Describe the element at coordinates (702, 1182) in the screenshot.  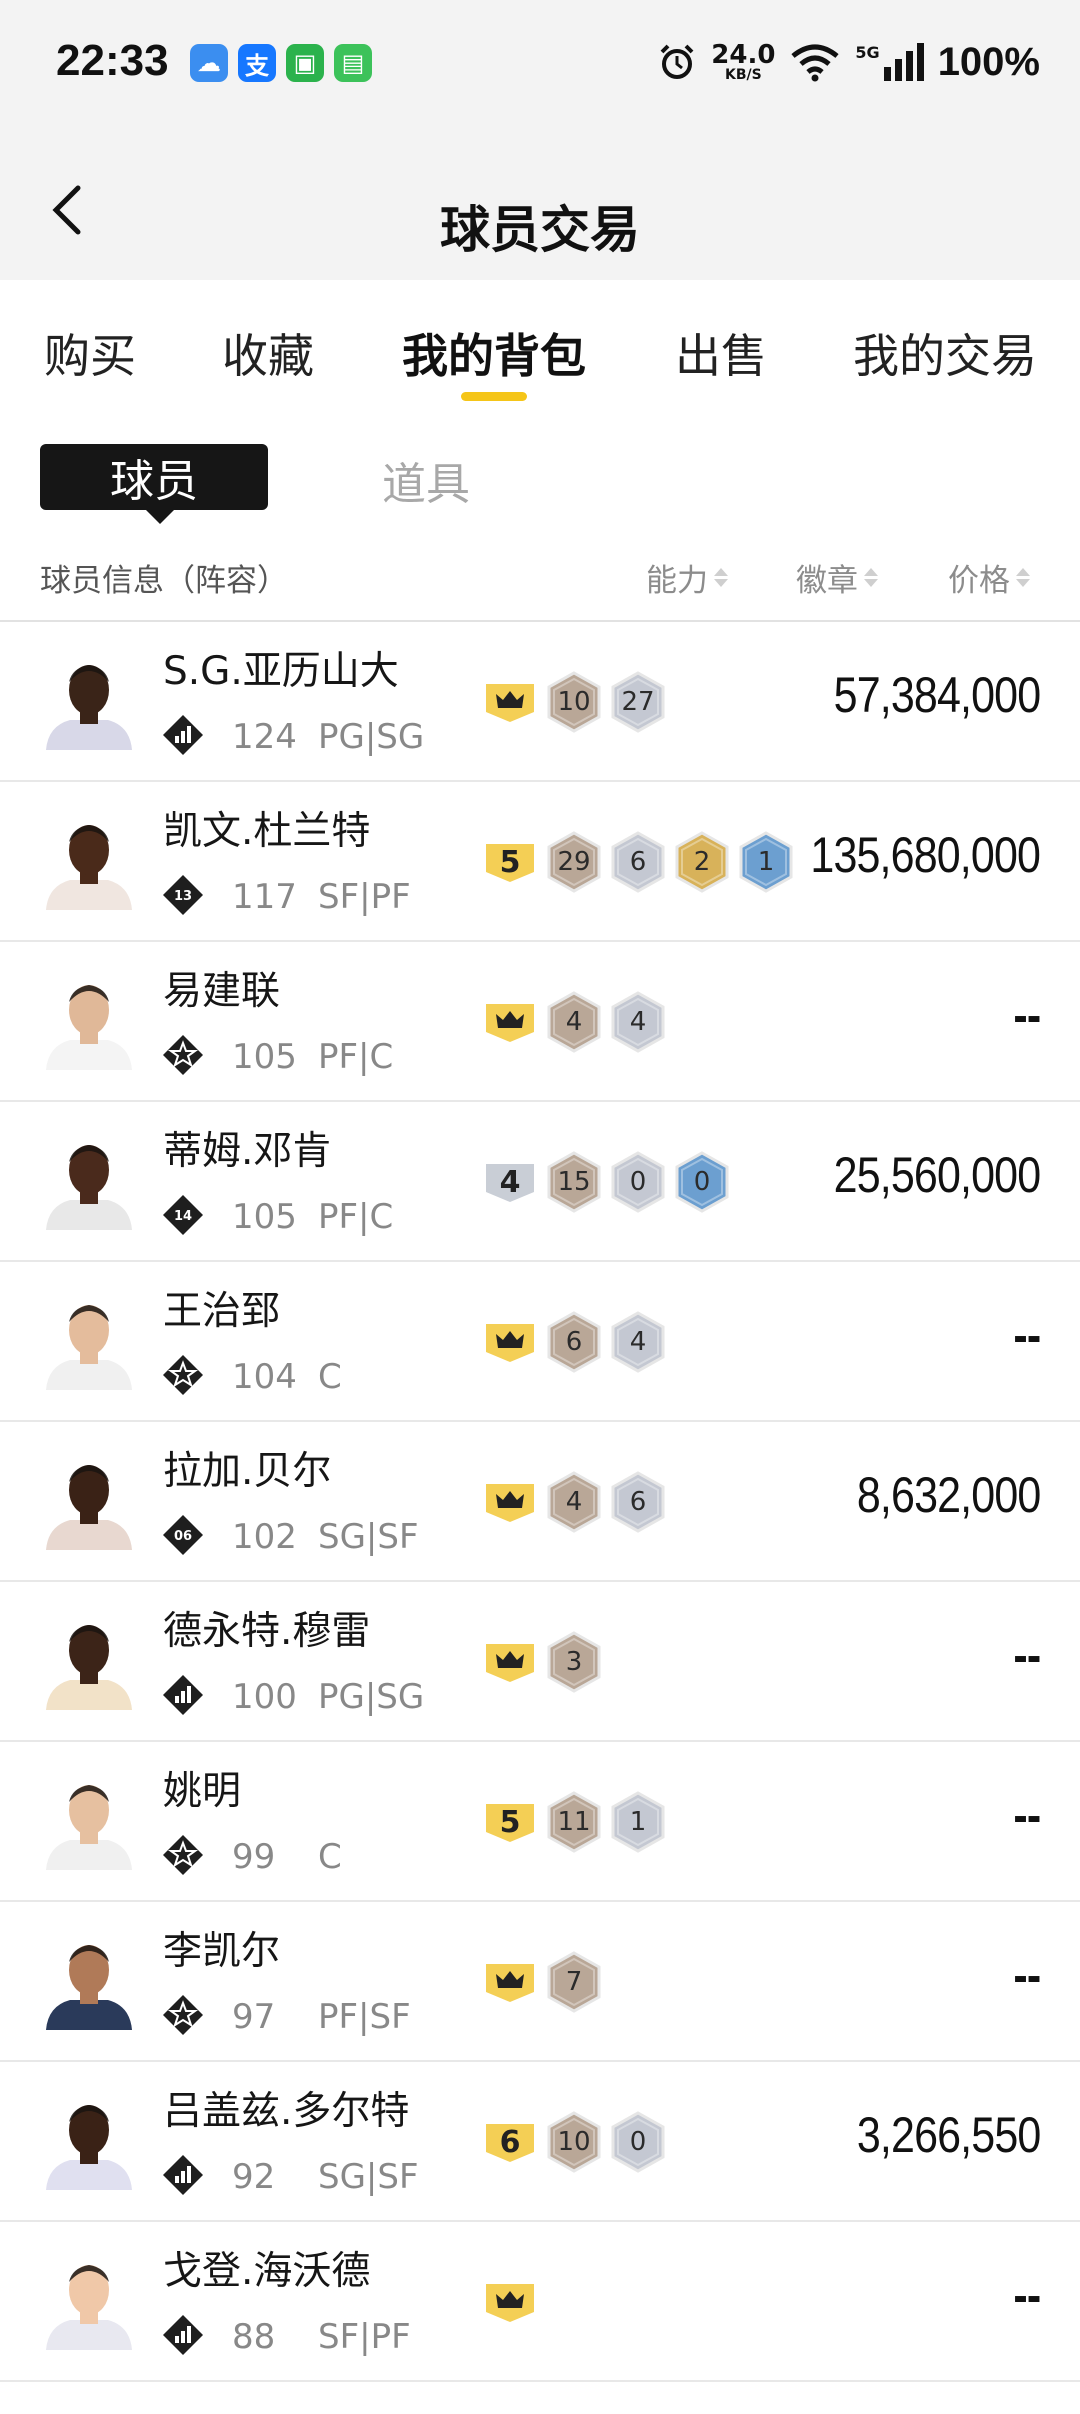
I see `blue-badge: 0` at that location.